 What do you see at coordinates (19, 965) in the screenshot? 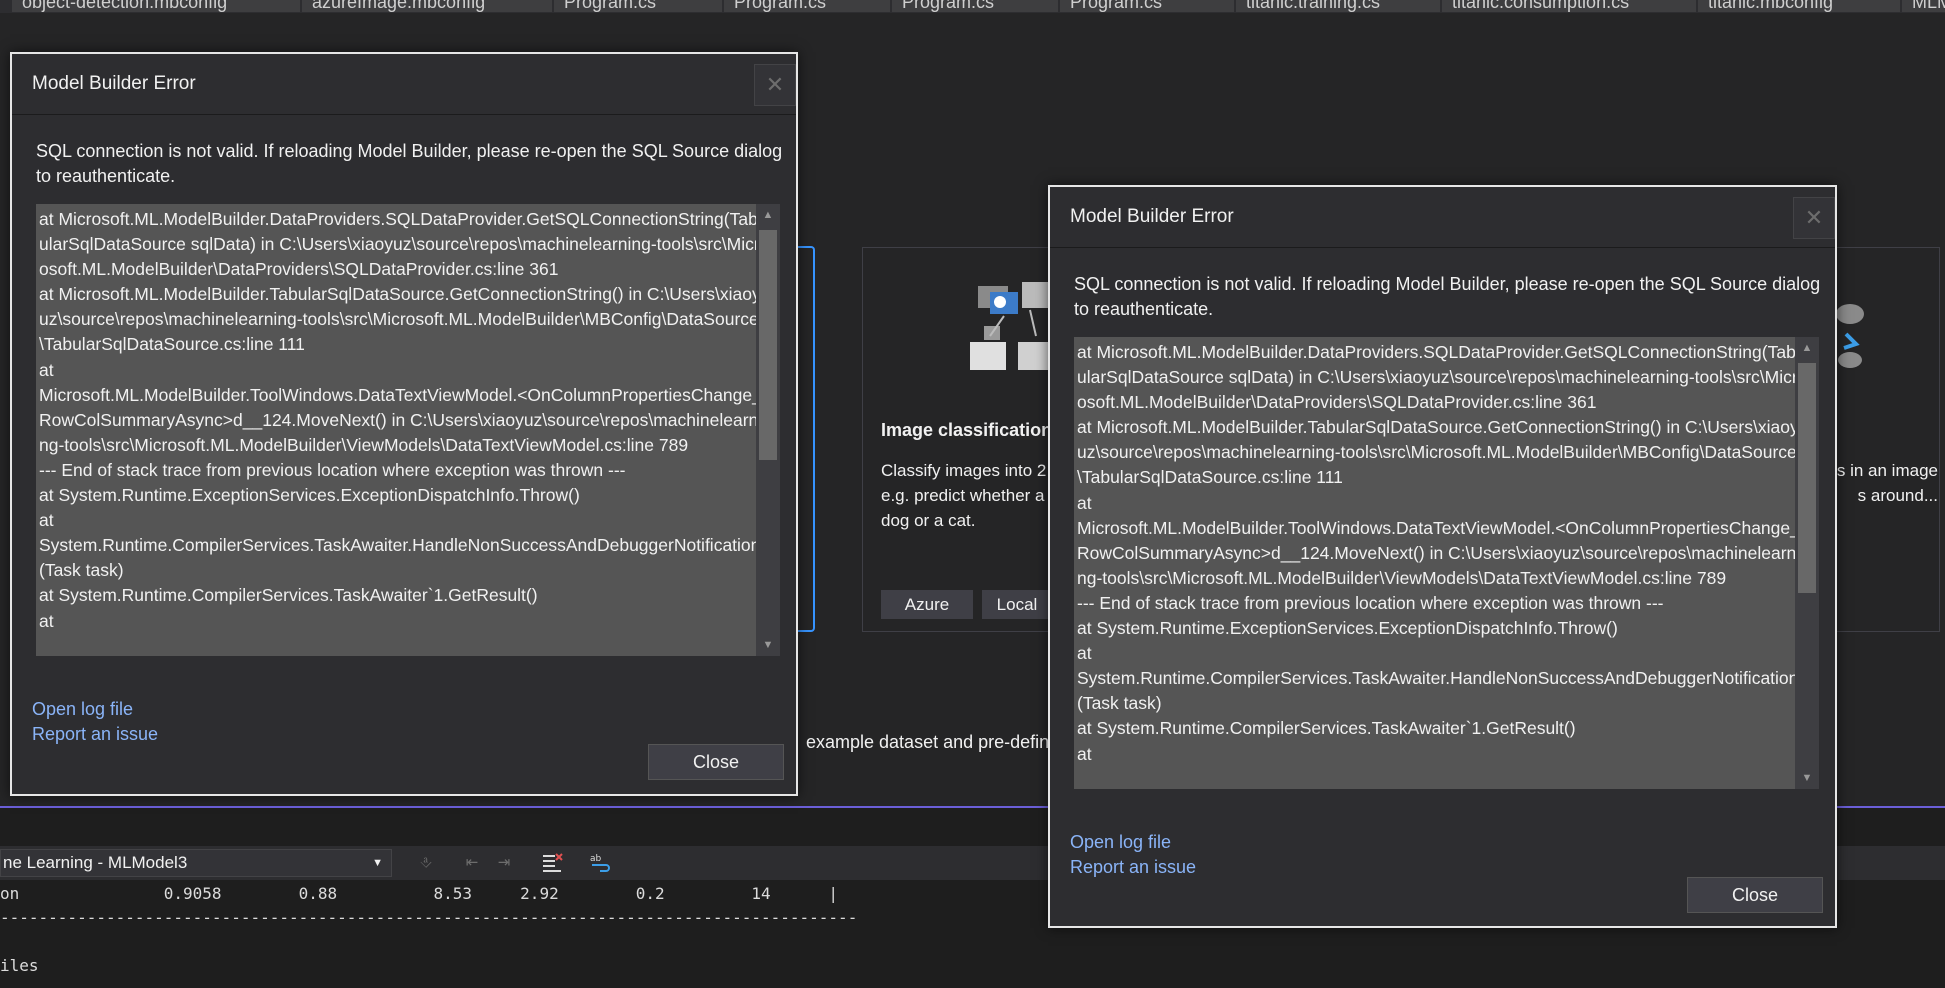
I see `output-text-line: iles` at bounding box center [19, 965].